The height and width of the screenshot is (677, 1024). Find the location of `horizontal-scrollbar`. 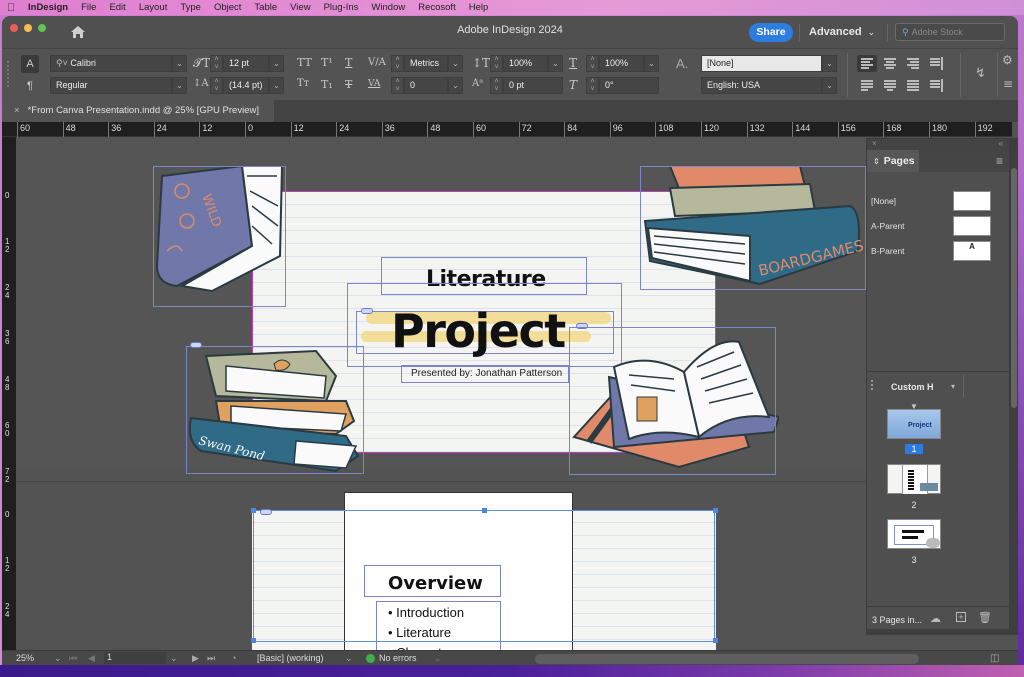

horizontal-scrollbar is located at coordinates (727, 659).